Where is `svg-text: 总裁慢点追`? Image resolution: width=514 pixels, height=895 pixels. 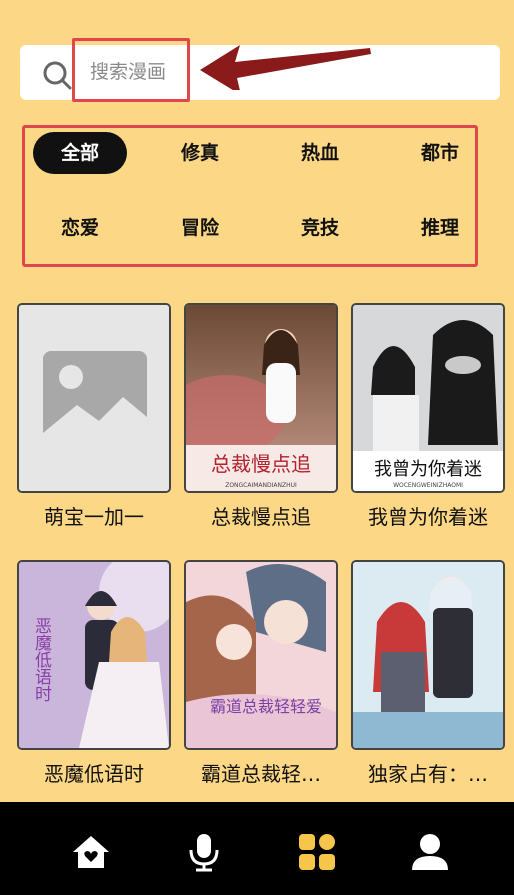
svg-text: 总裁慢点追 is located at coordinates (261, 464).